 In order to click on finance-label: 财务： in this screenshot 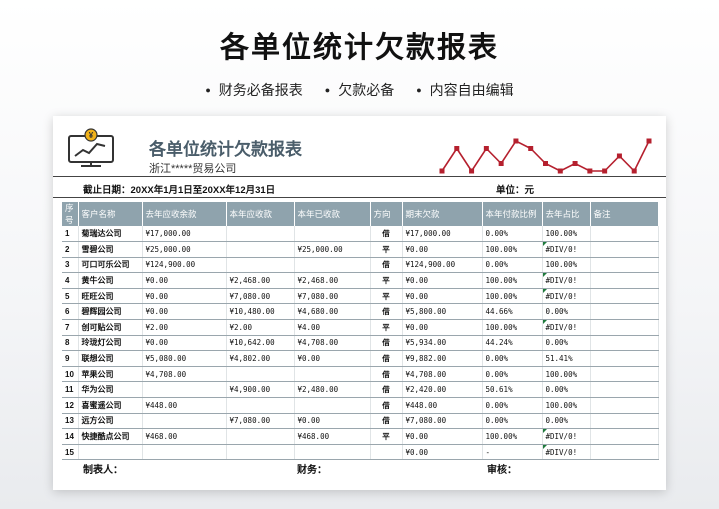, I will do `click(312, 470)`.